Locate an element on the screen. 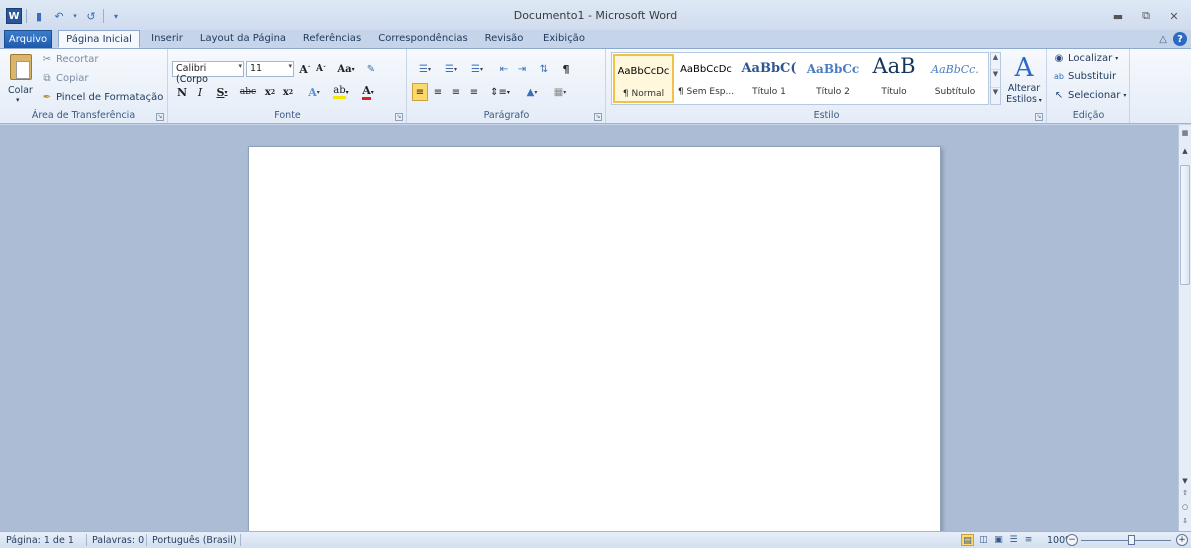 This screenshot has height=548, width=1191. previous-page-icon: ⇧ is located at coordinates (1185, 493).